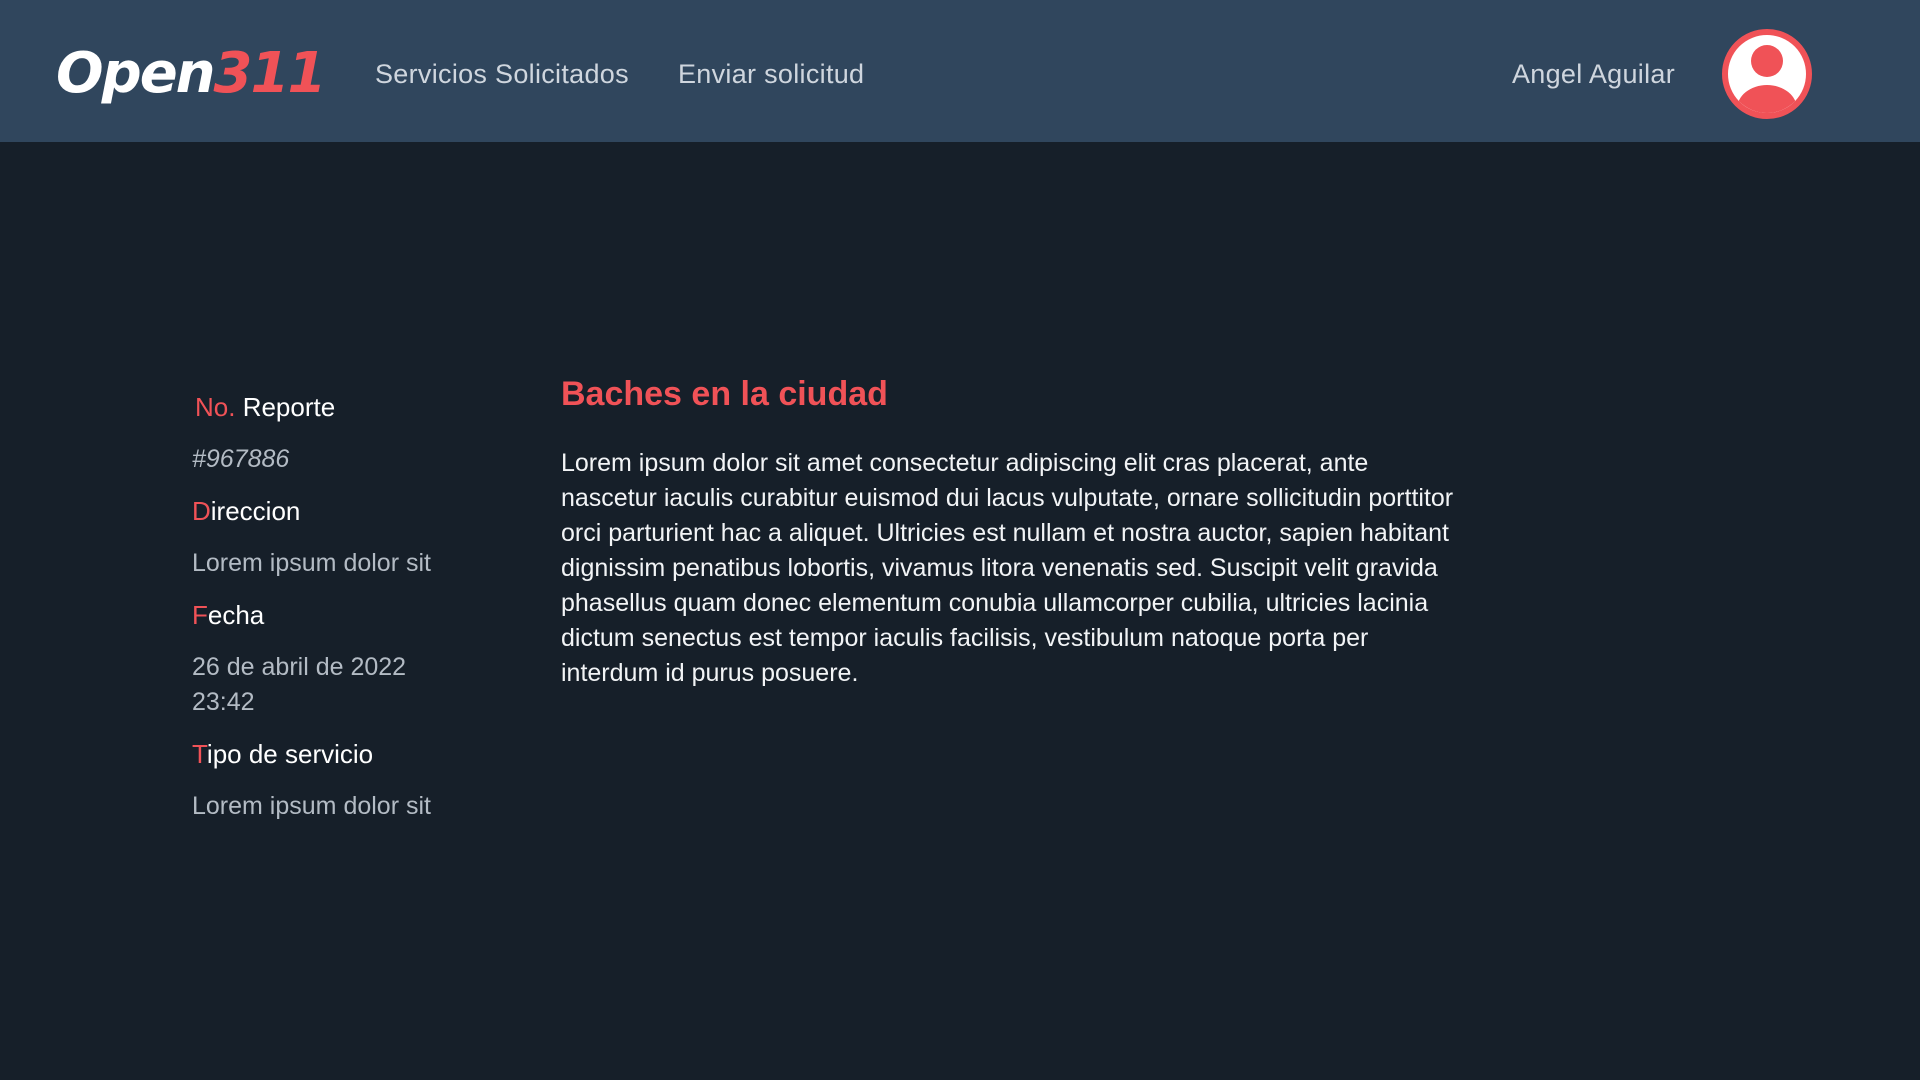 This screenshot has width=1920, height=1080. Describe the element at coordinates (502, 74) in the screenshot. I see `nav-link-servicios-solicitados: Servicios Solicitados` at that location.